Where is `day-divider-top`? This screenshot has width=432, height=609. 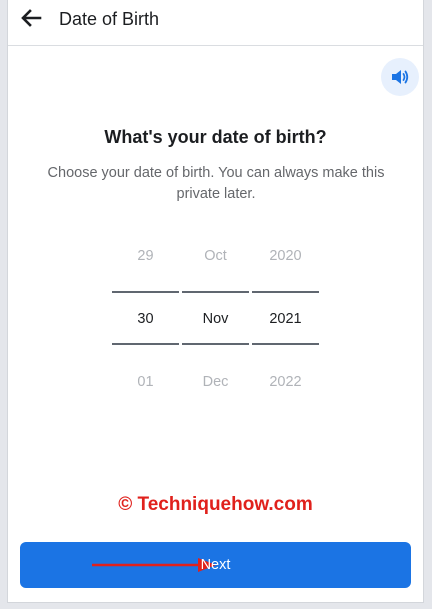 day-divider-top is located at coordinates (145, 292).